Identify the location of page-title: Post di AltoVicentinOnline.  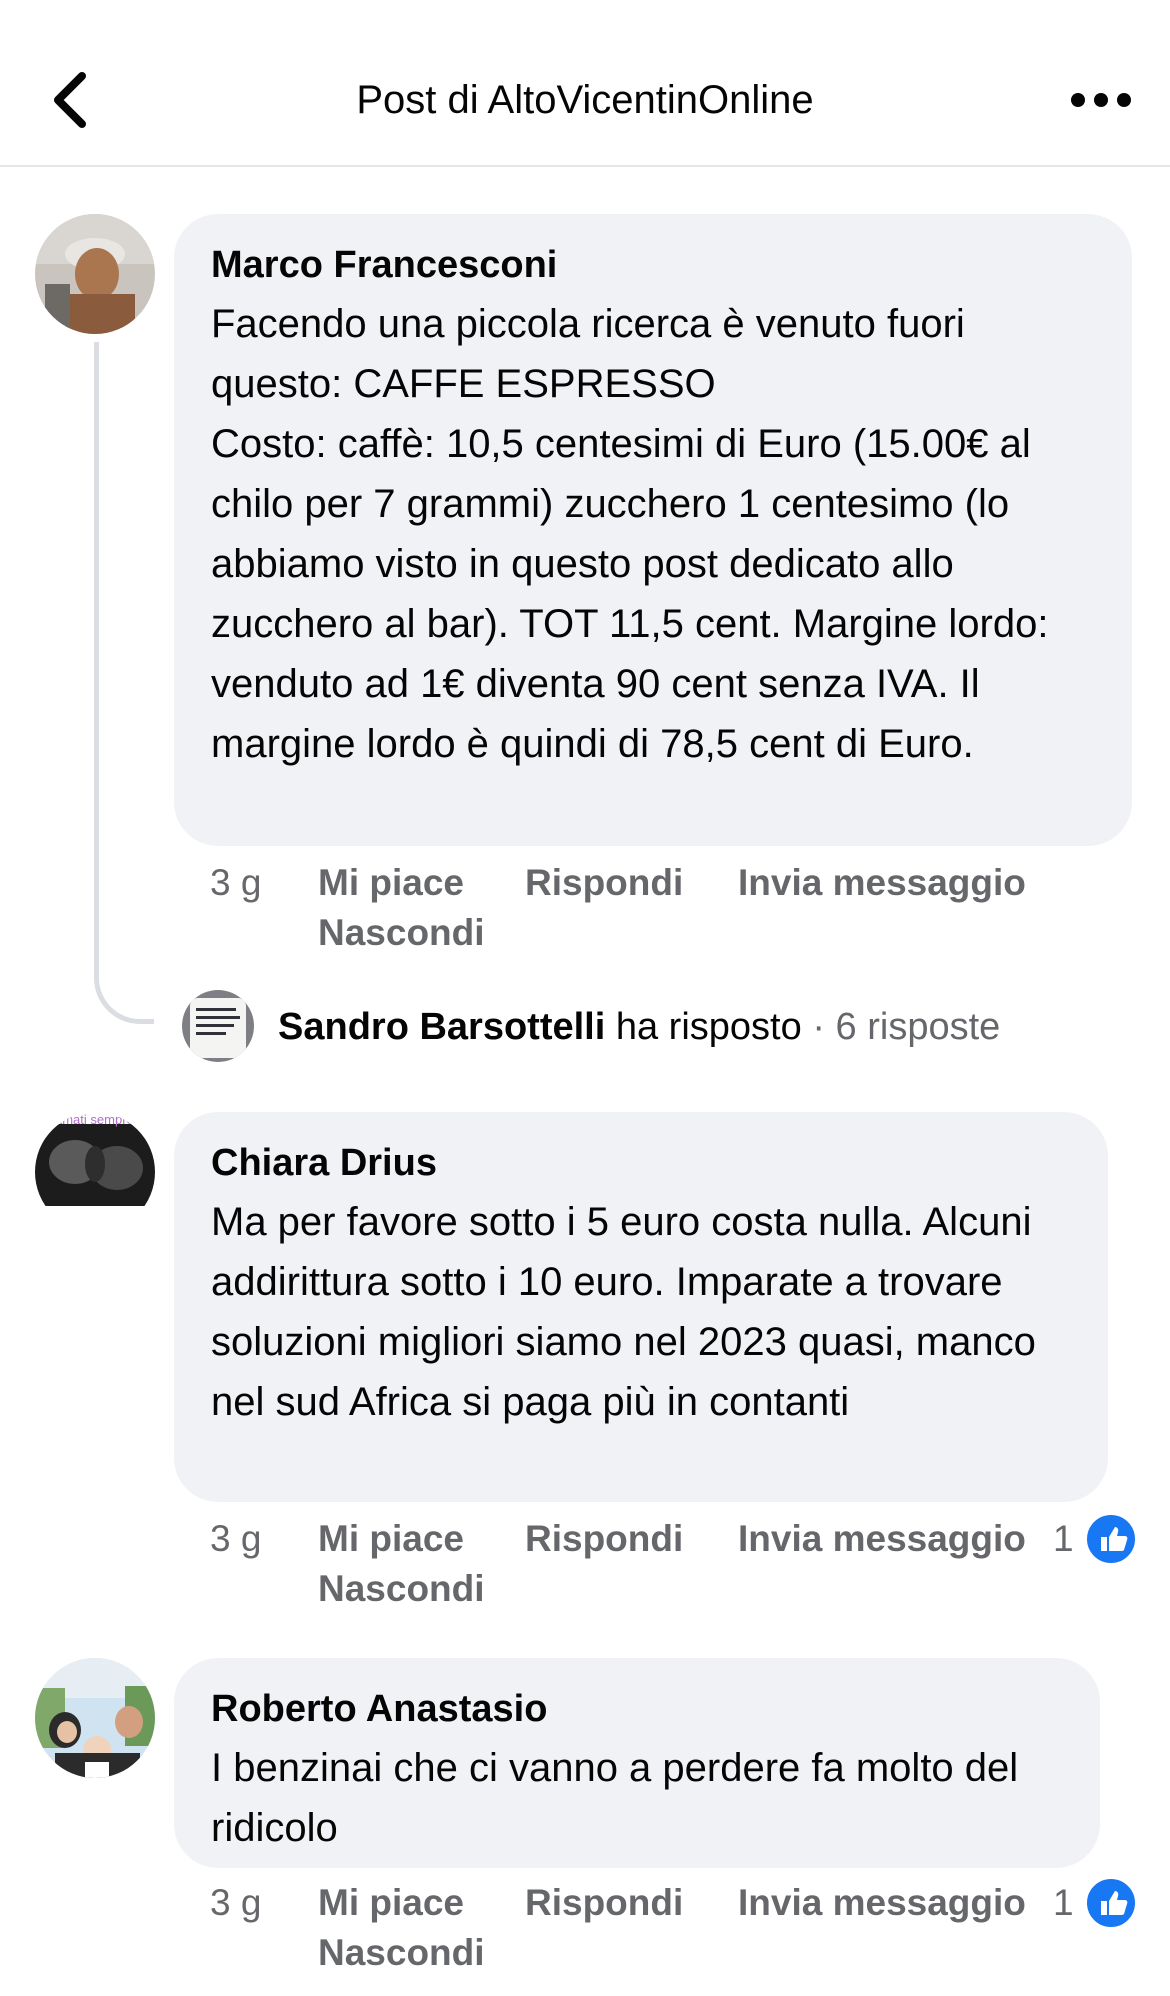
(585, 100).